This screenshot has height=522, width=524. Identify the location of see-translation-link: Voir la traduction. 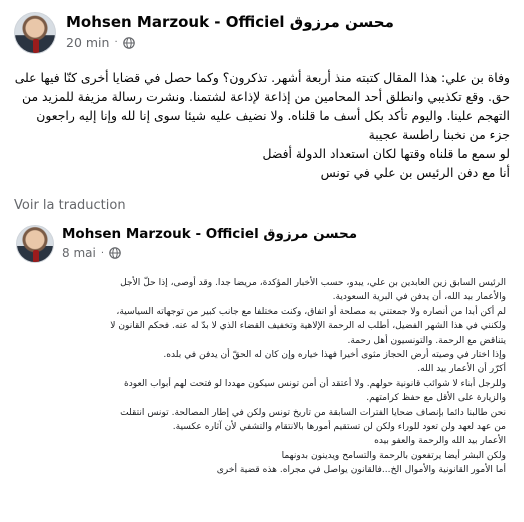
(70, 205).